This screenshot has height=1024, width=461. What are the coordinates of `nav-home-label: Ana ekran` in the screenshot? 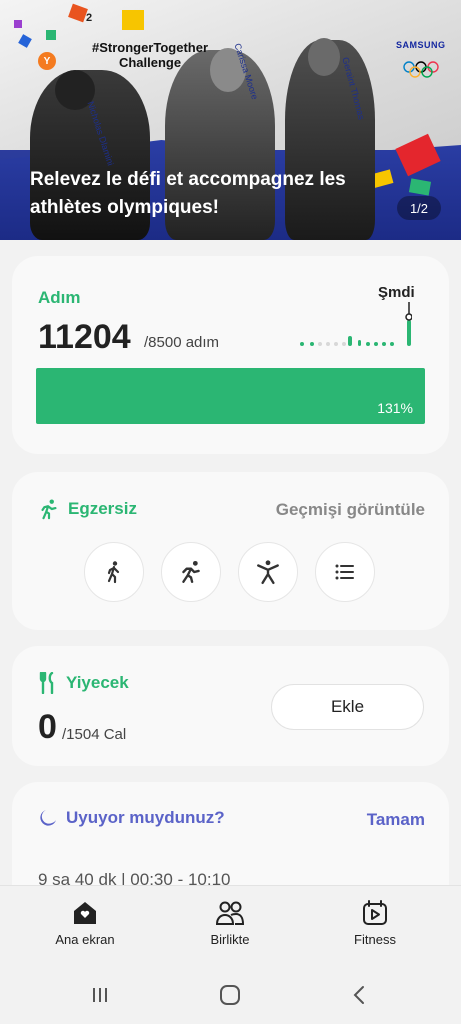 It's located at (85, 939).